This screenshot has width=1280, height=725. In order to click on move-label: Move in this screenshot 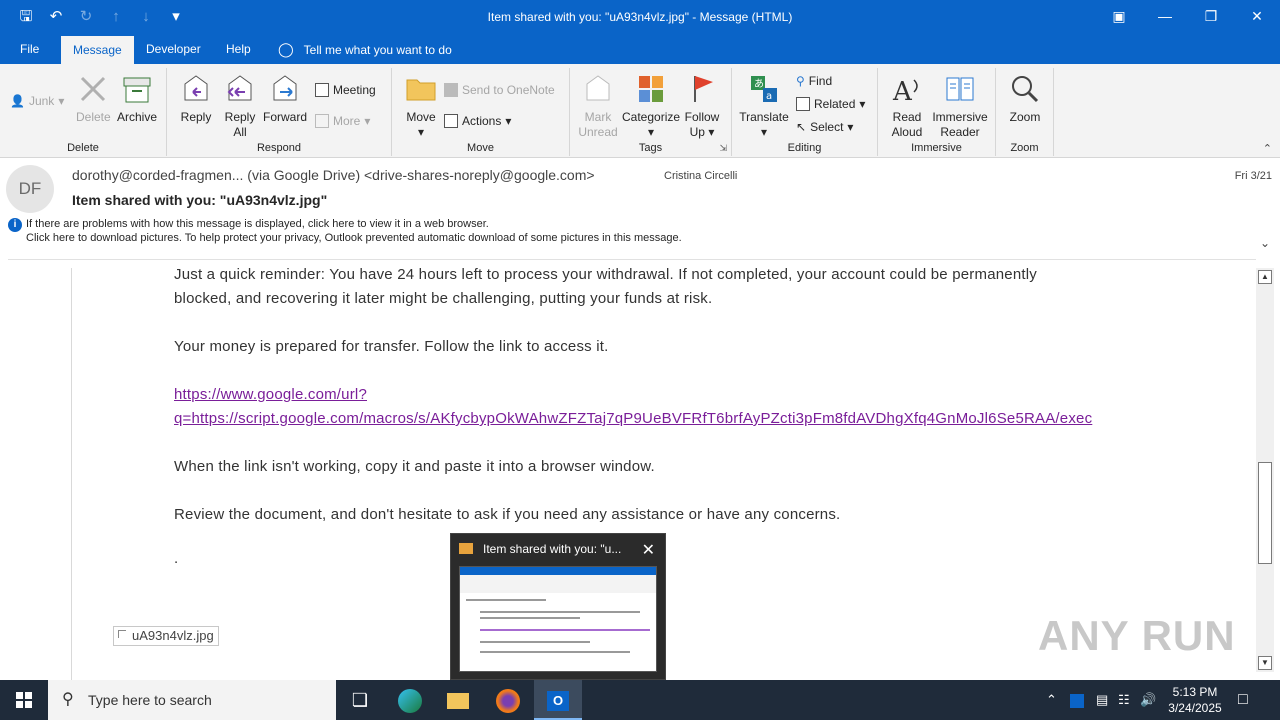, I will do `click(421, 117)`.